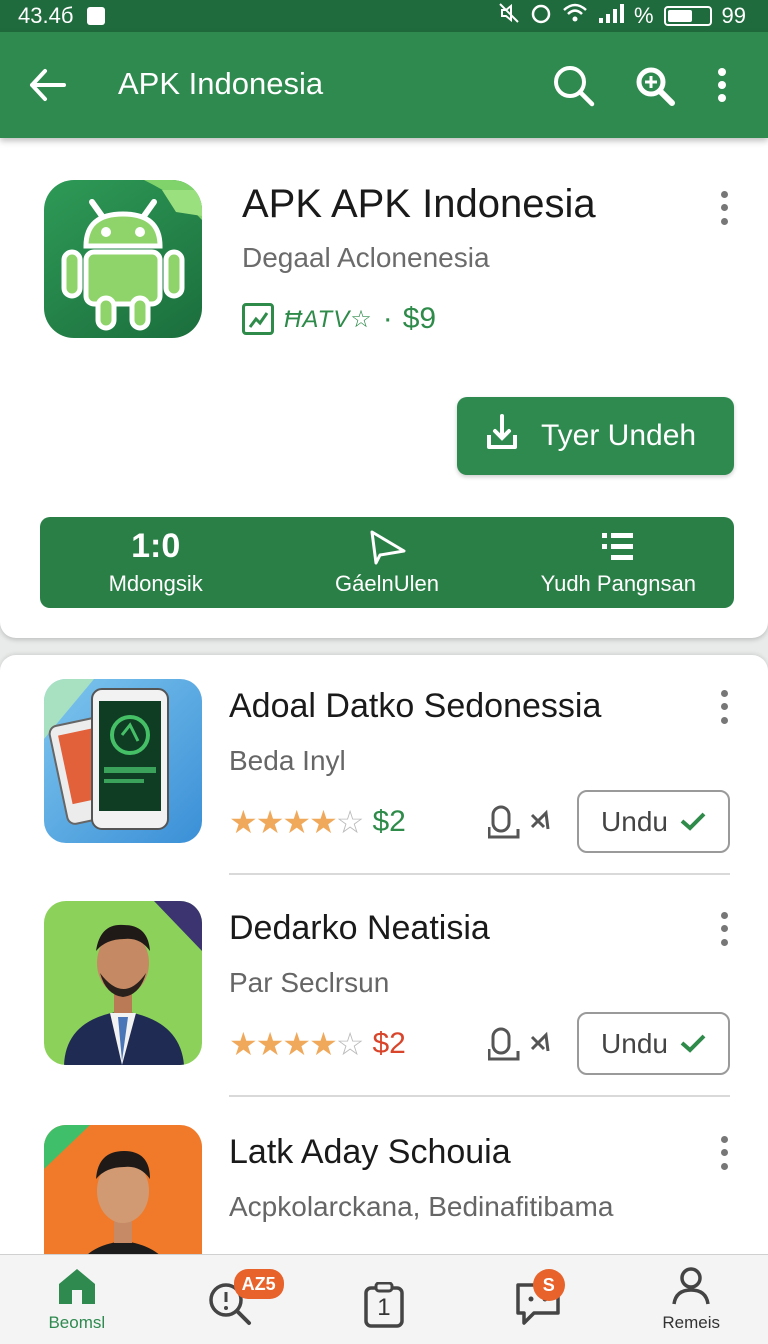  I want to click on nav-label: Beomsl, so click(77, 1322).